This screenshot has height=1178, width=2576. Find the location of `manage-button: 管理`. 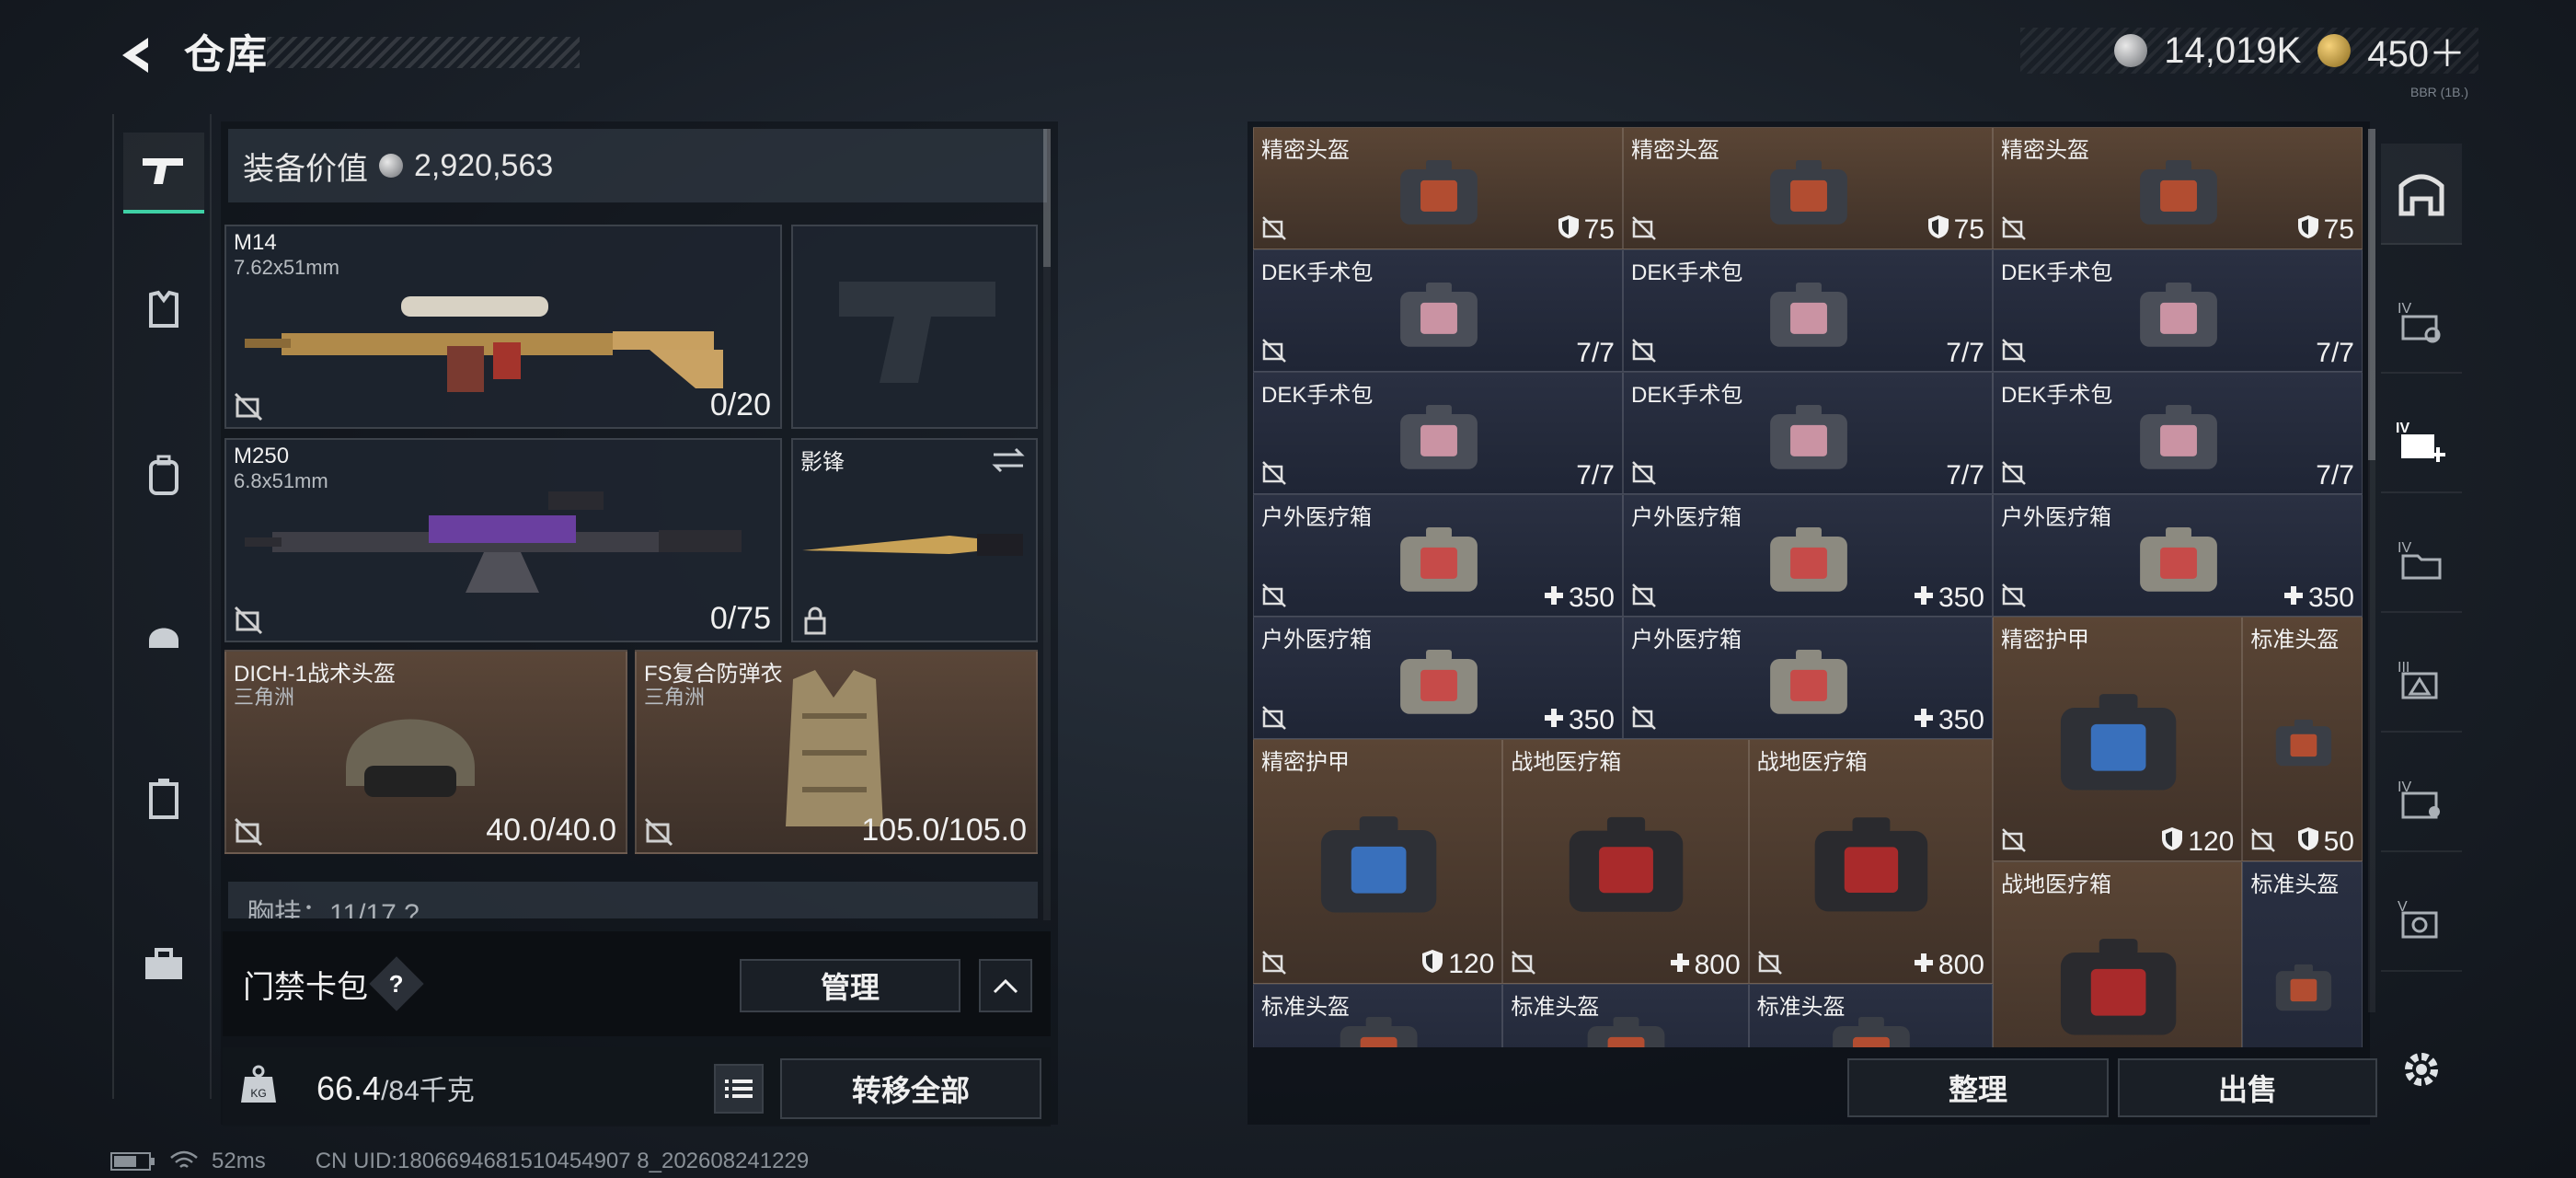

manage-button: 管理 is located at coordinates (850, 985).